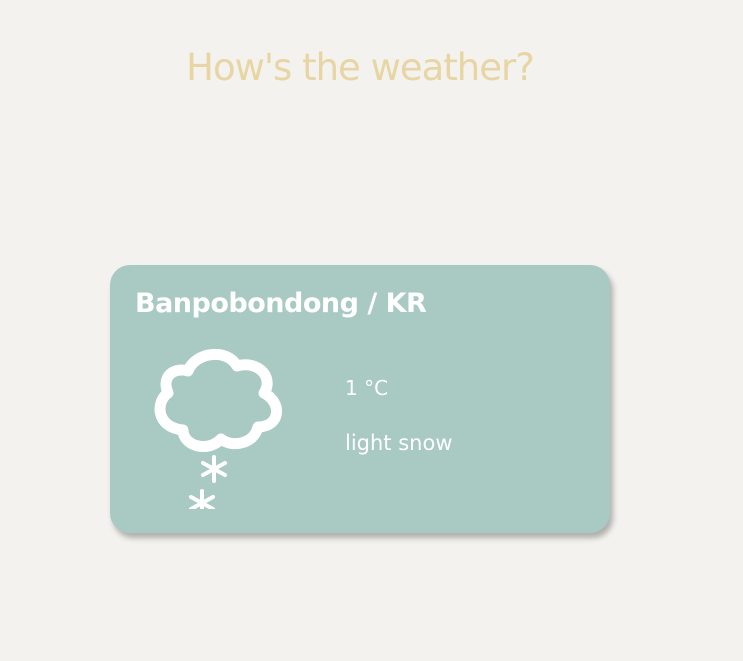 The height and width of the screenshot is (661, 743). Describe the element at coordinates (220, 426) in the screenshot. I see `cloud-snow-icon` at that location.